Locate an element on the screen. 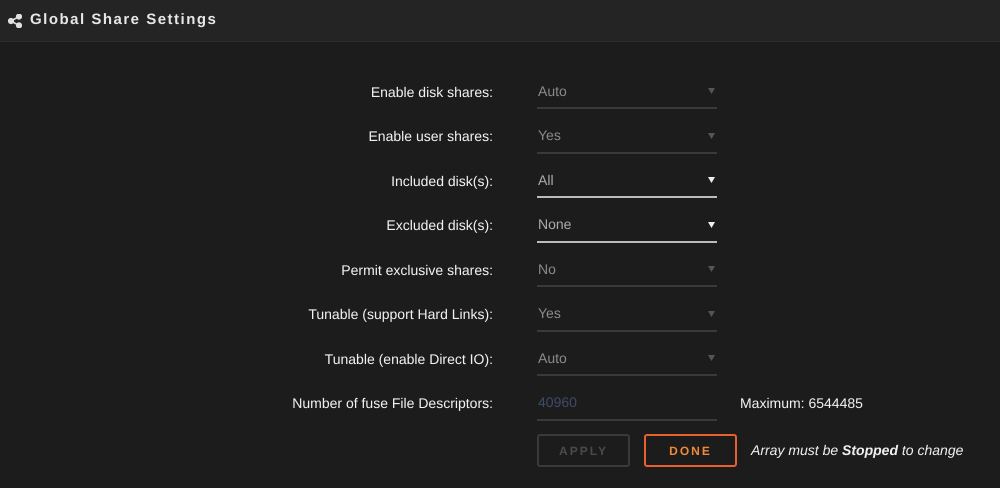  setting-label: Excluded disk(s): is located at coordinates (439, 226).